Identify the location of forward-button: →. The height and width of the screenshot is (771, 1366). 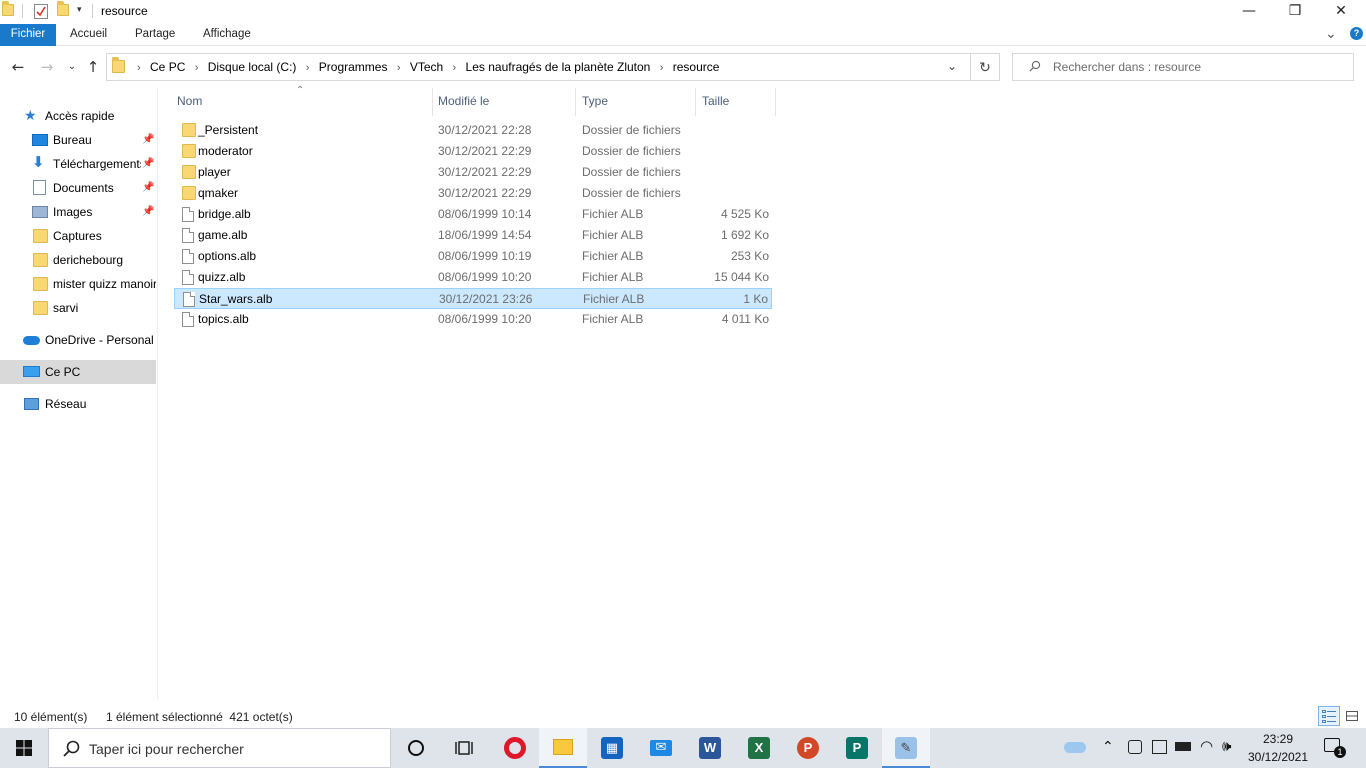
(47, 67).